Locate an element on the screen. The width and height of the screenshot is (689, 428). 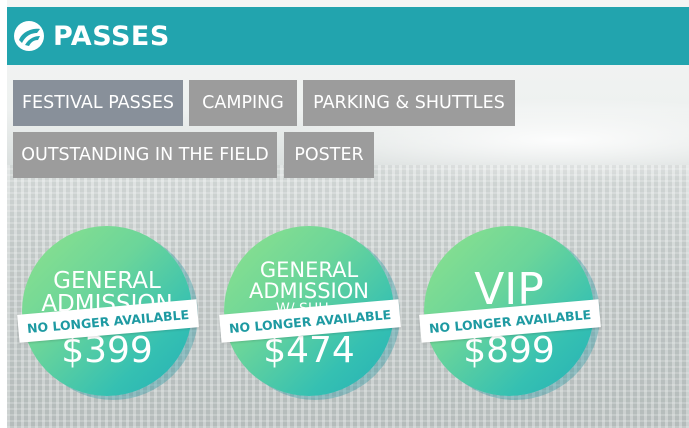
tab-camping: CAMPING is located at coordinates (243, 103).